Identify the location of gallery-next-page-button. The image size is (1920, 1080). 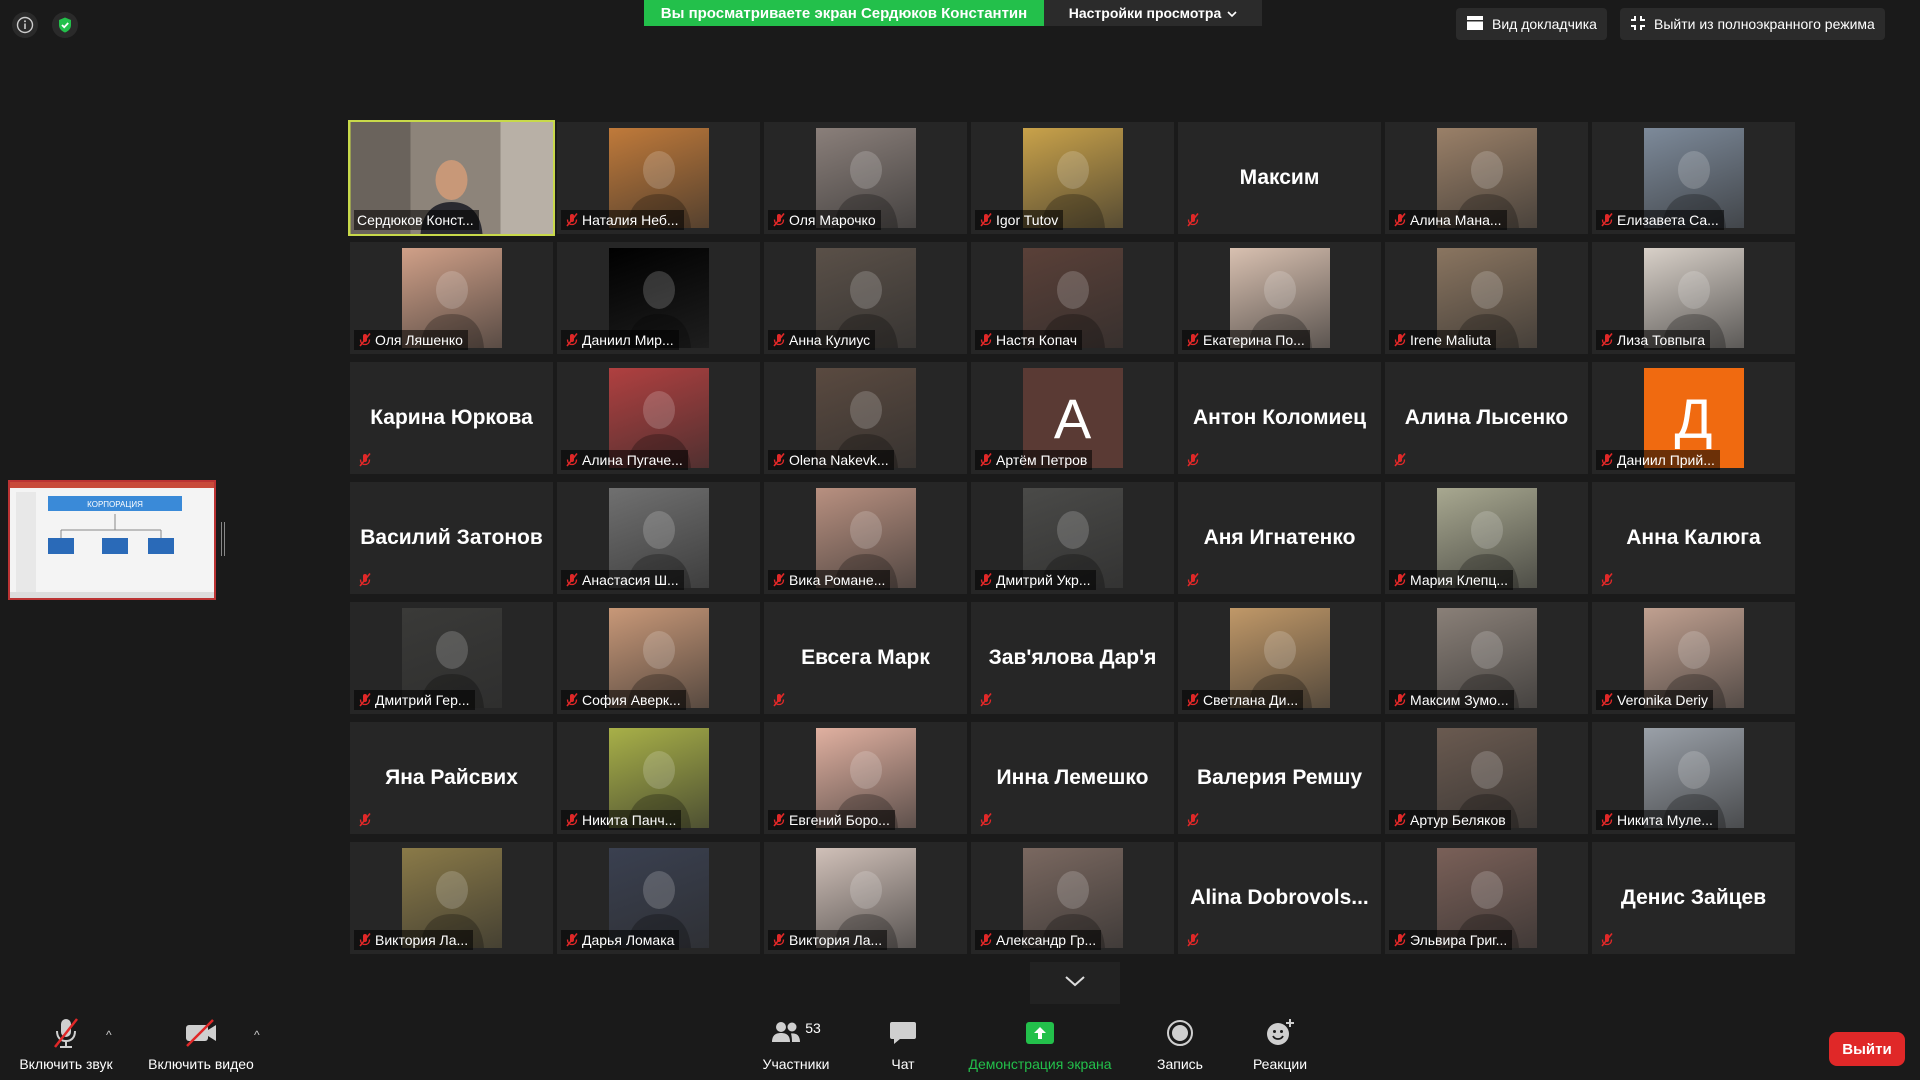
(1075, 983).